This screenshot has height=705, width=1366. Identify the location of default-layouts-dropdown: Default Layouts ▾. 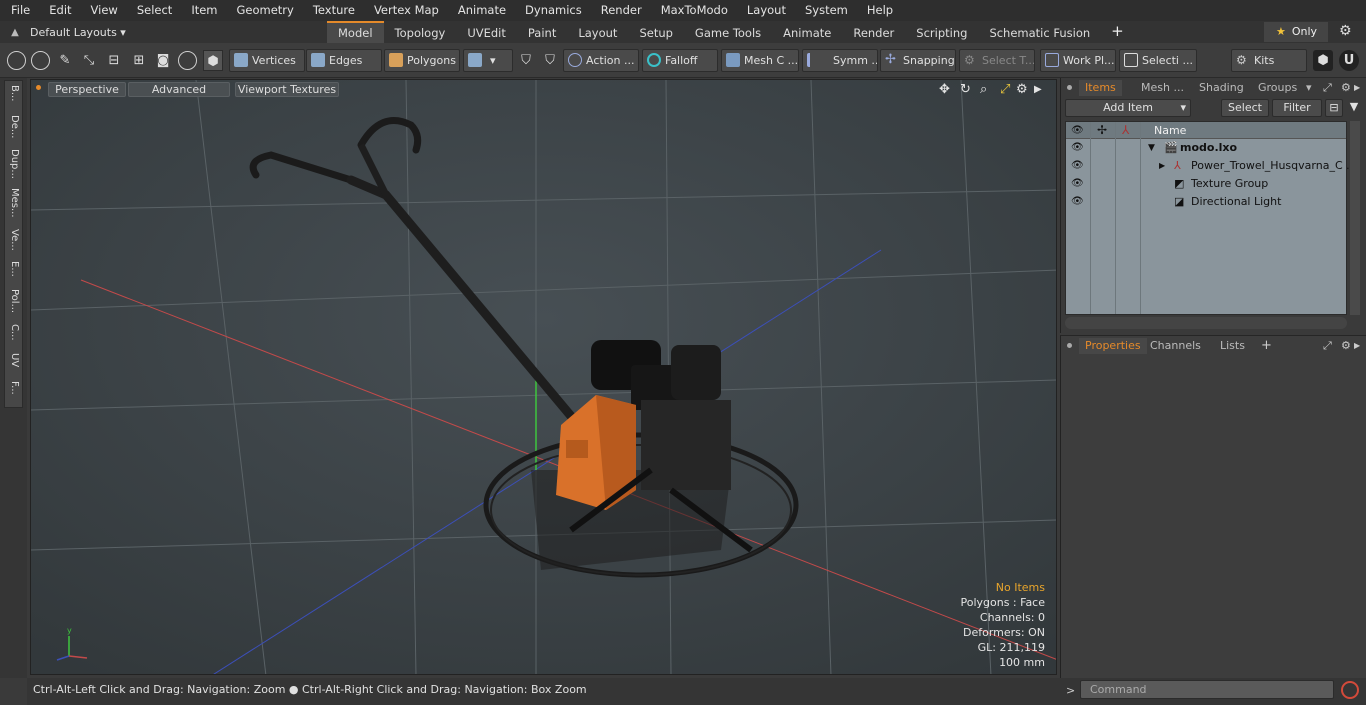
(80, 32).